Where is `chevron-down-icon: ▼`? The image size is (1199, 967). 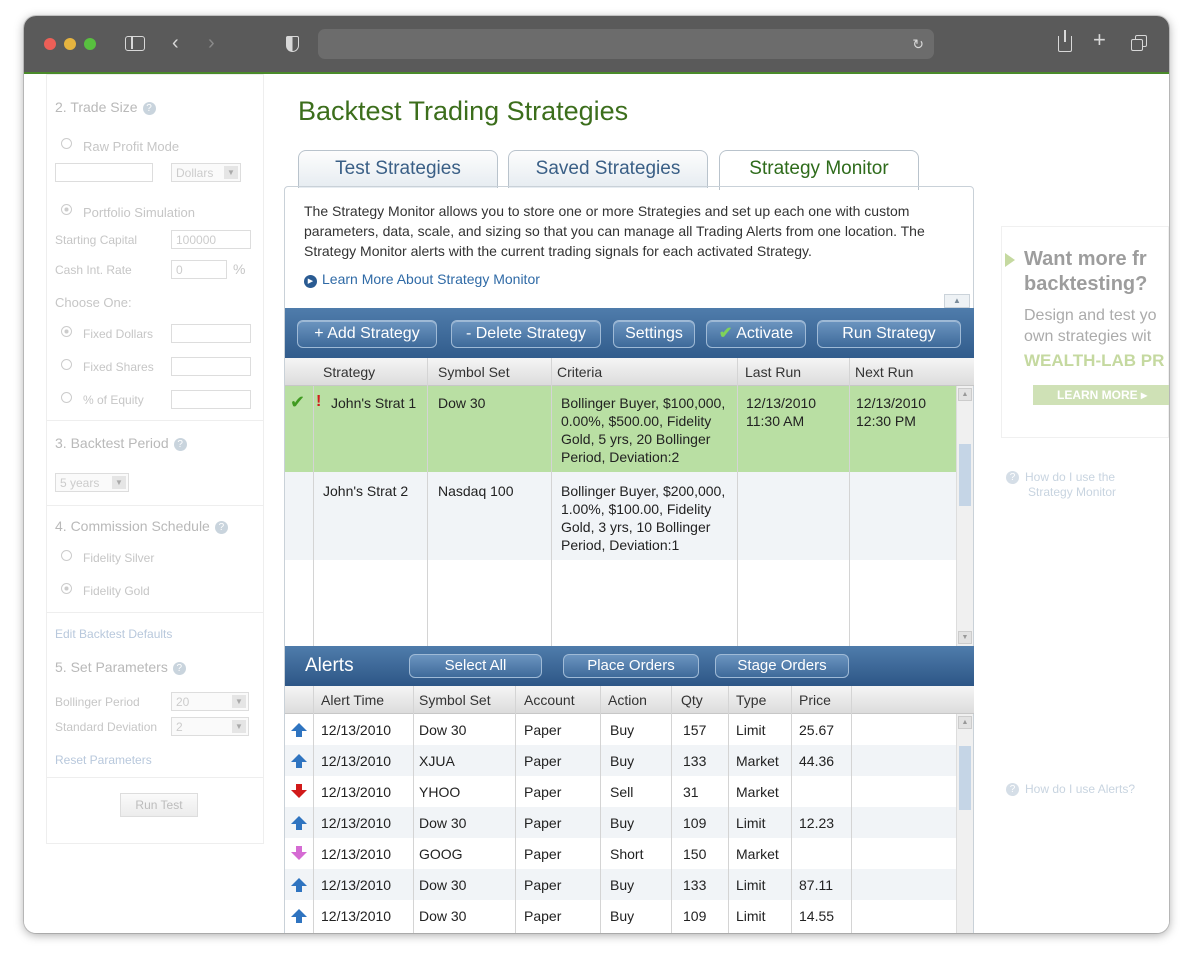 chevron-down-icon: ▼ is located at coordinates (231, 172).